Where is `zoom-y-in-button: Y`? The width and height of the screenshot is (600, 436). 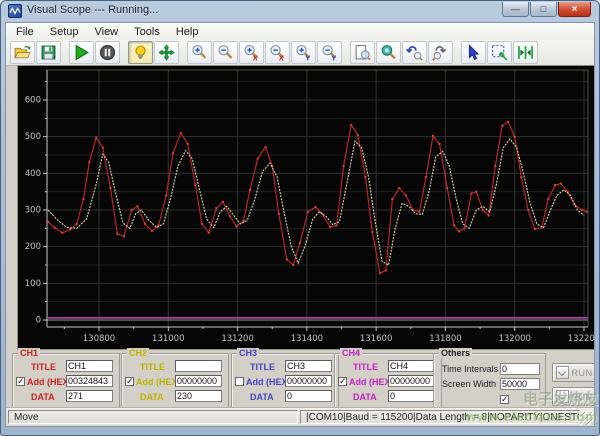 zoom-y-in-button: Y is located at coordinates (303, 52).